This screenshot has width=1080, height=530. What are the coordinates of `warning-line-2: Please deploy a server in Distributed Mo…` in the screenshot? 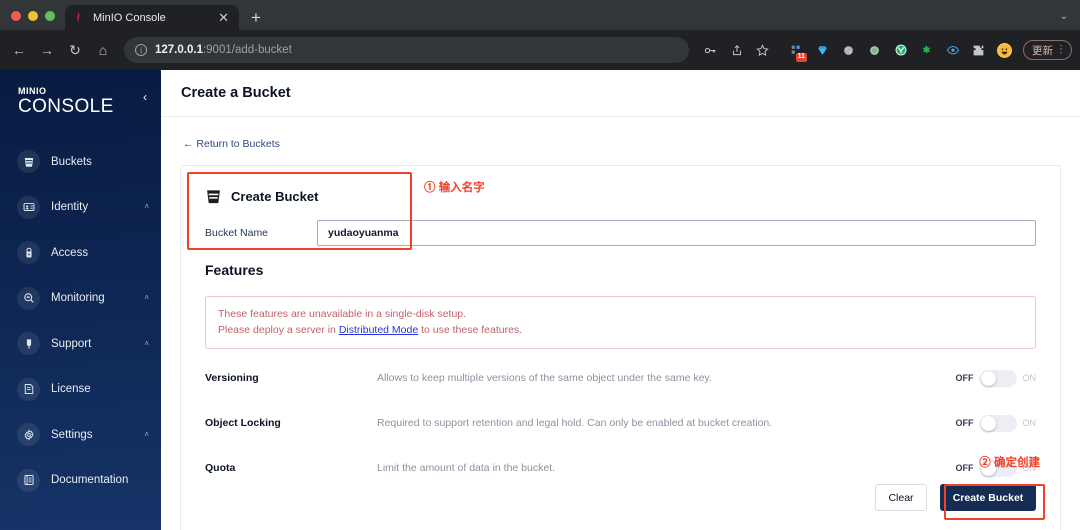 It's located at (620, 330).